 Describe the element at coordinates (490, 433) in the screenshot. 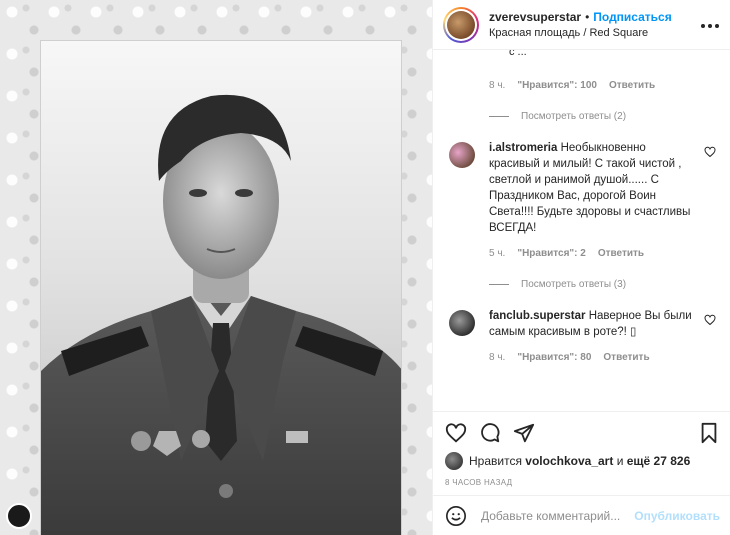

I see `comment-icon` at that location.